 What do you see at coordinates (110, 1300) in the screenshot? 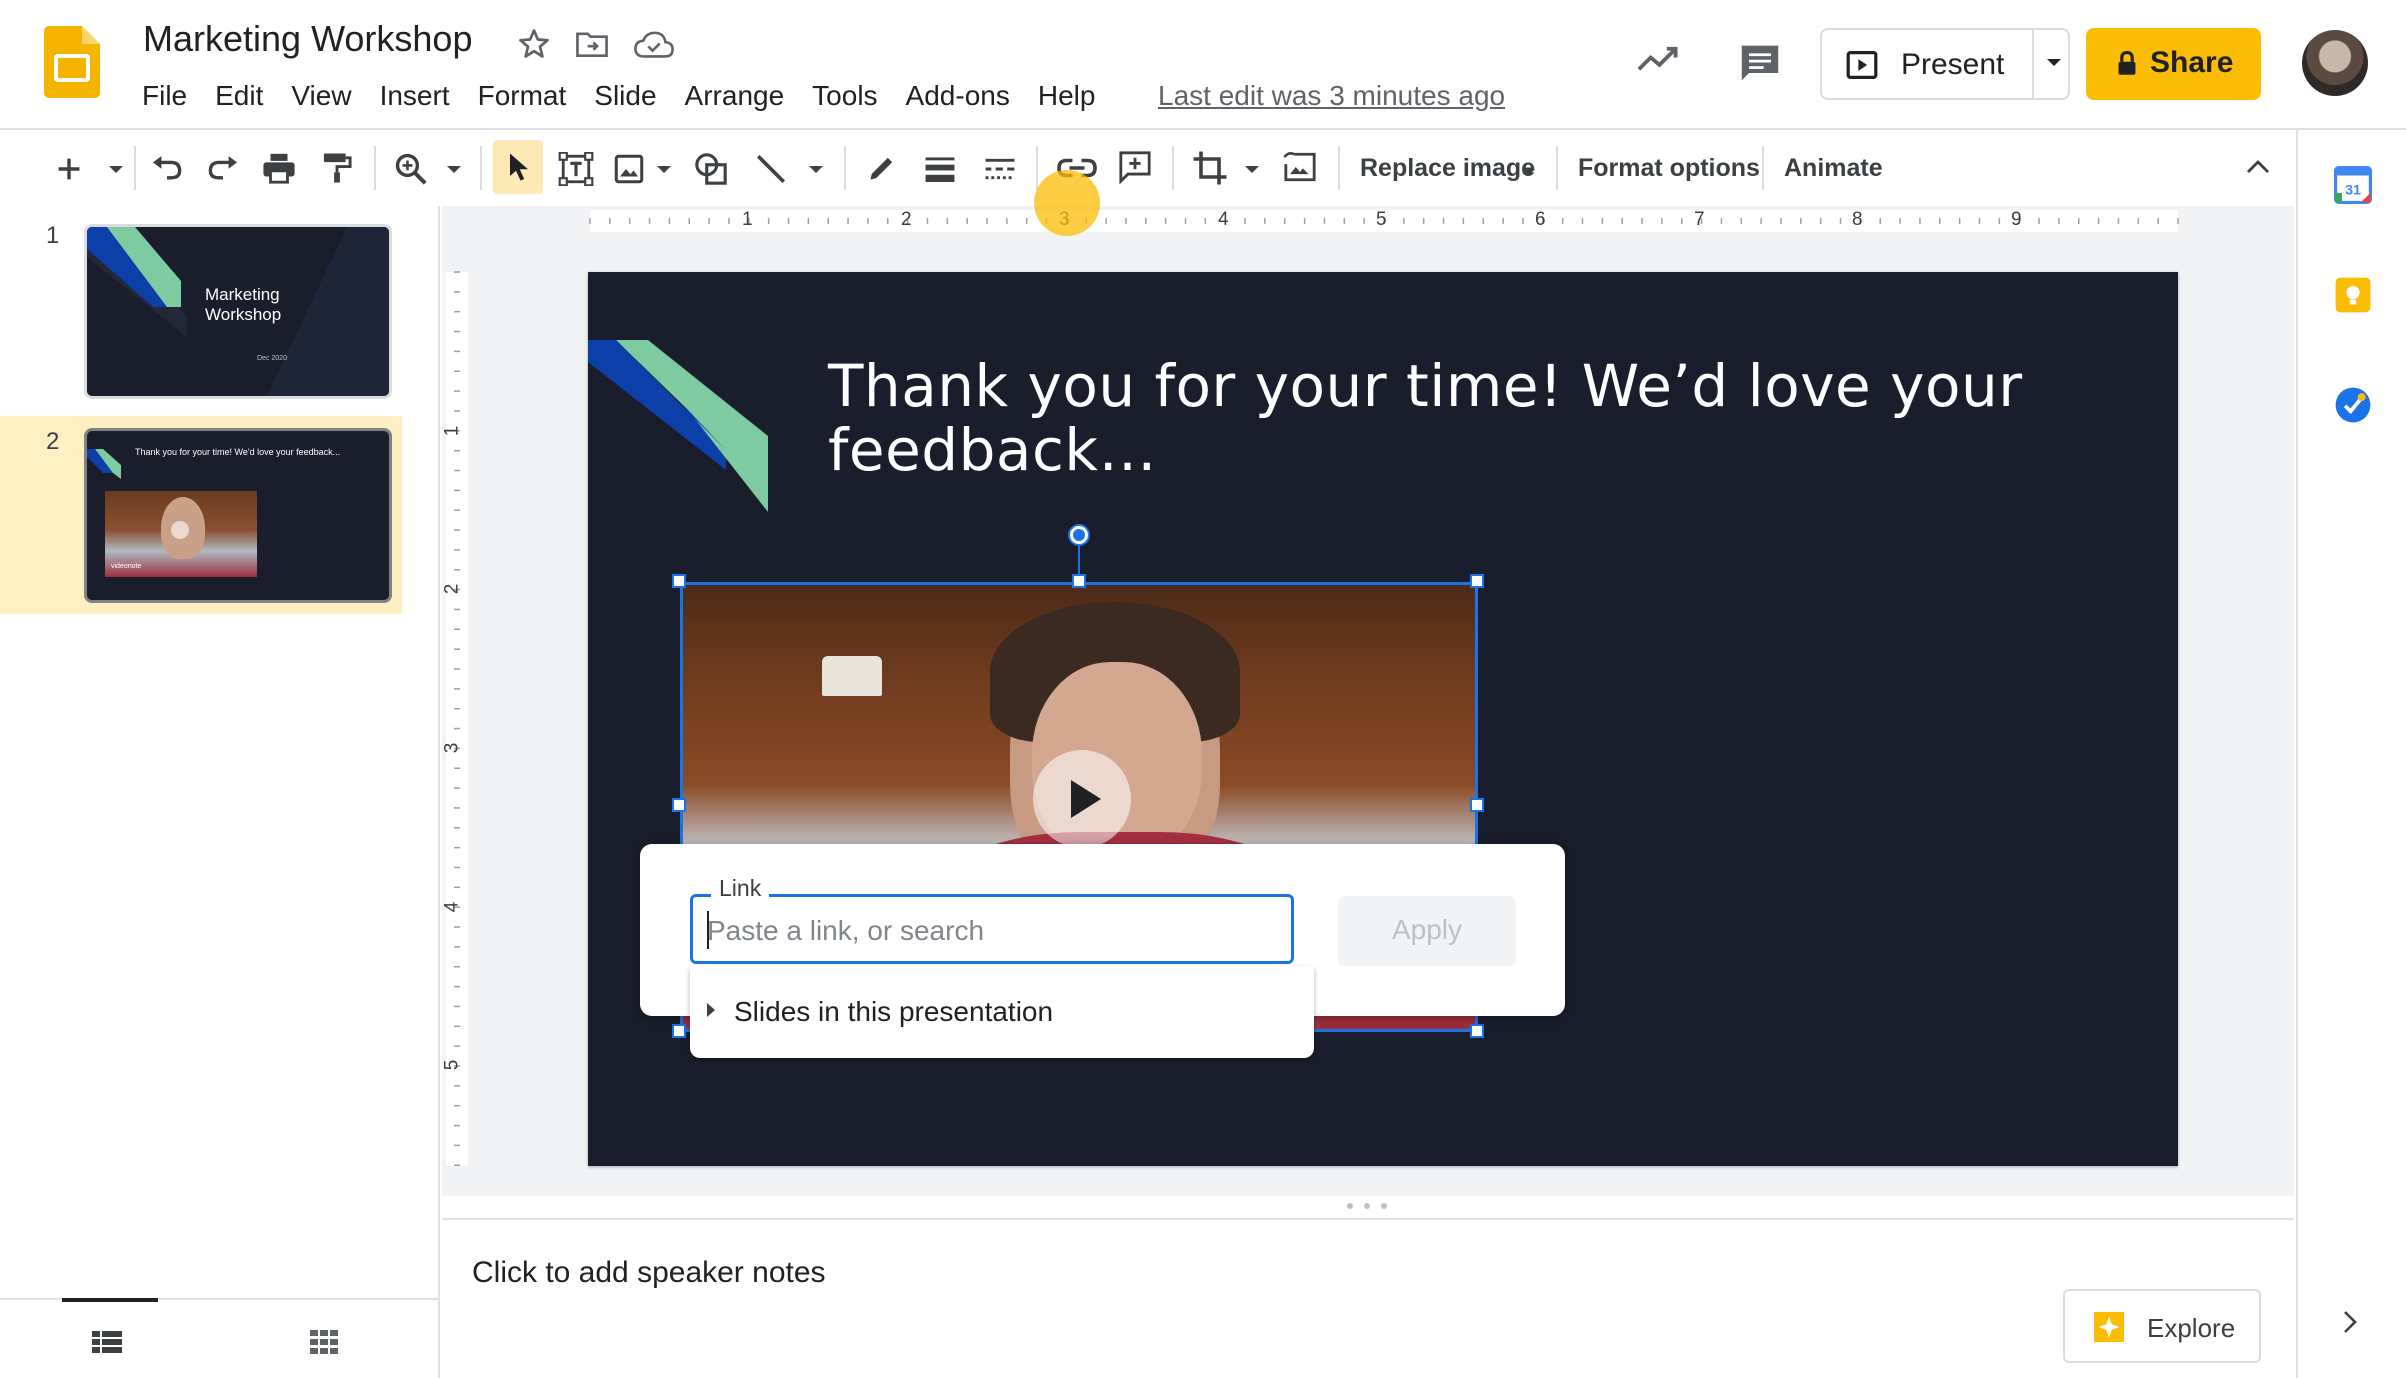
I see `filmstrip-view-tab-indicator` at bounding box center [110, 1300].